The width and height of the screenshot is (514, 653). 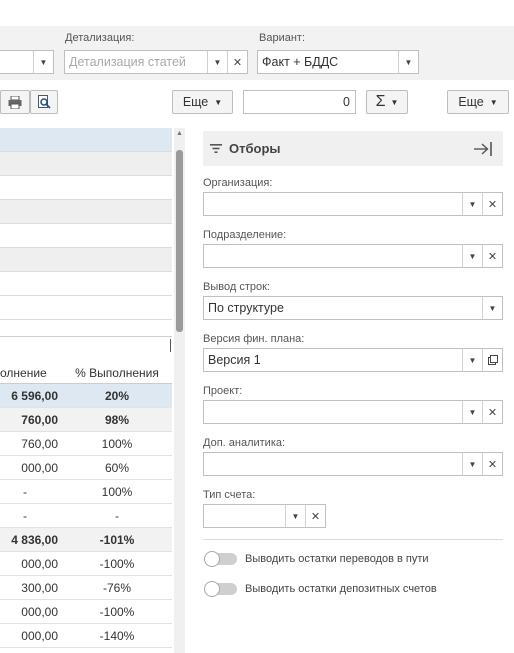 I want to click on filter-icon, so click(x=216, y=148).